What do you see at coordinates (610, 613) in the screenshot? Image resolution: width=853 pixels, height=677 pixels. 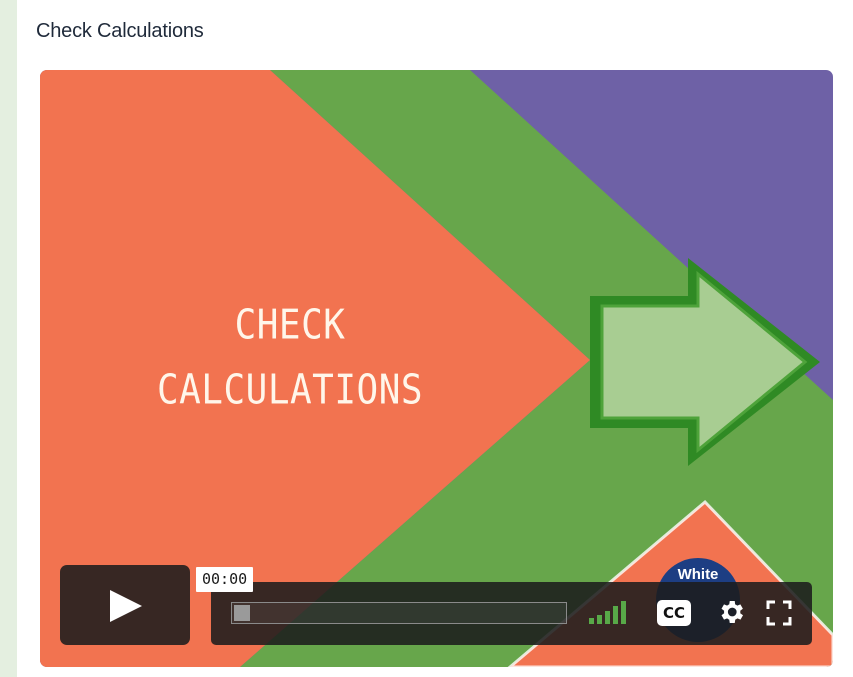 I see `volume-bars-icon` at bounding box center [610, 613].